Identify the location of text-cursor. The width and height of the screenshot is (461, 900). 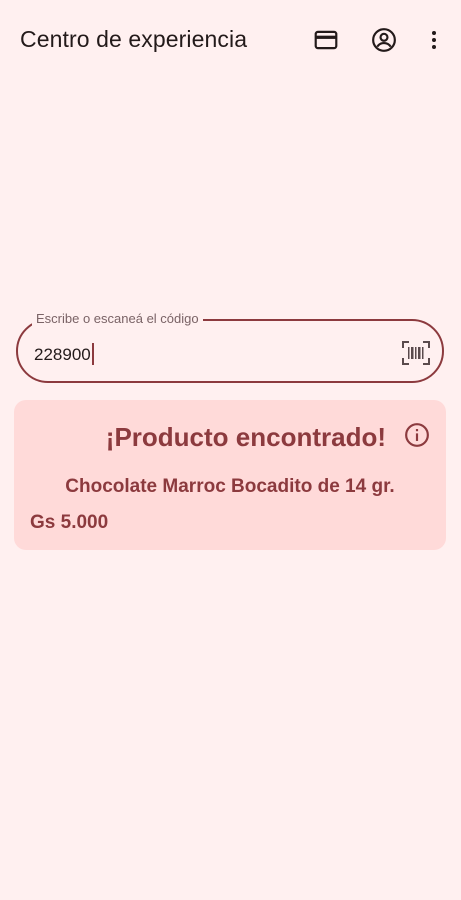
(92, 354).